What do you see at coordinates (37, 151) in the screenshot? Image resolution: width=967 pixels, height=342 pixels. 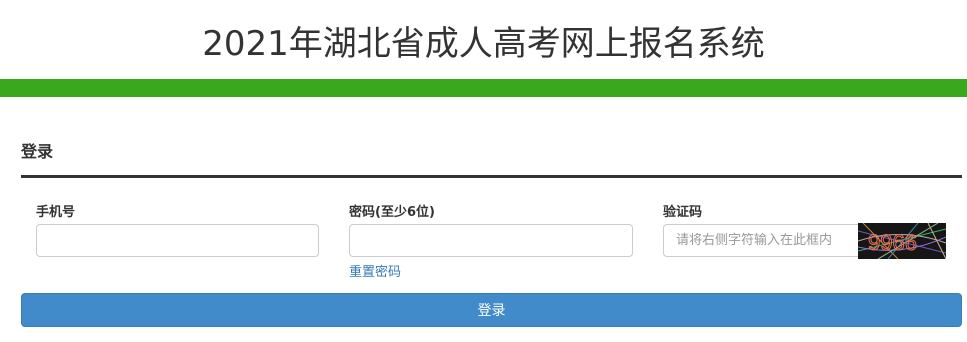 I see `login-heading: 登录` at bounding box center [37, 151].